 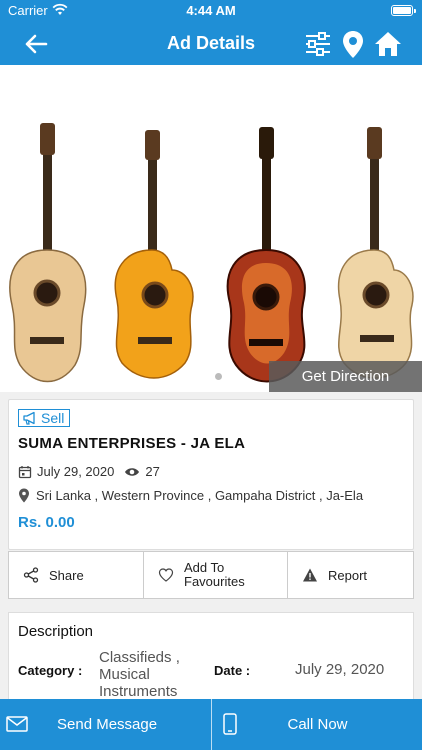 What do you see at coordinates (17, 724) in the screenshot?
I see `envelope-icon` at bounding box center [17, 724].